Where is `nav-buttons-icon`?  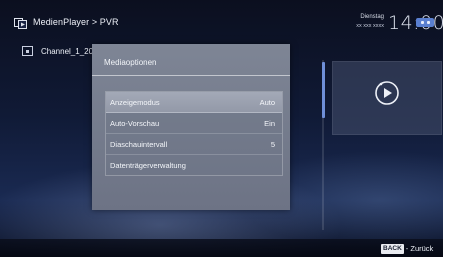 nav-buttons-icon is located at coordinates (425, 22).